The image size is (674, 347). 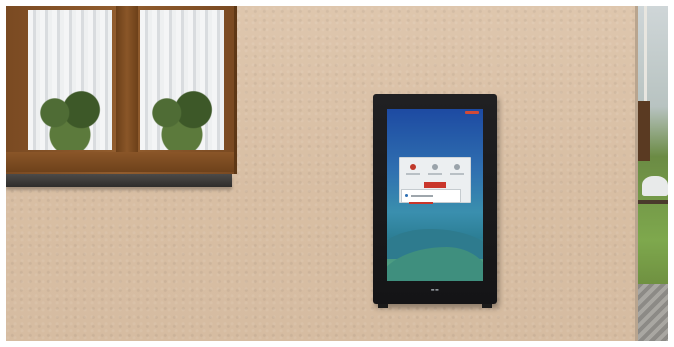 I want to click on paving-stones, so click(x=653, y=312).